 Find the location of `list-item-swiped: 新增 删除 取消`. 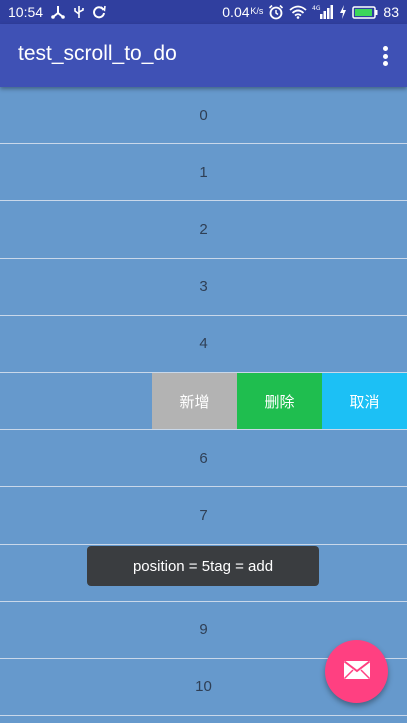

list-item-swiped: 新增 删除 取消 is located at coordinates (203, 402).